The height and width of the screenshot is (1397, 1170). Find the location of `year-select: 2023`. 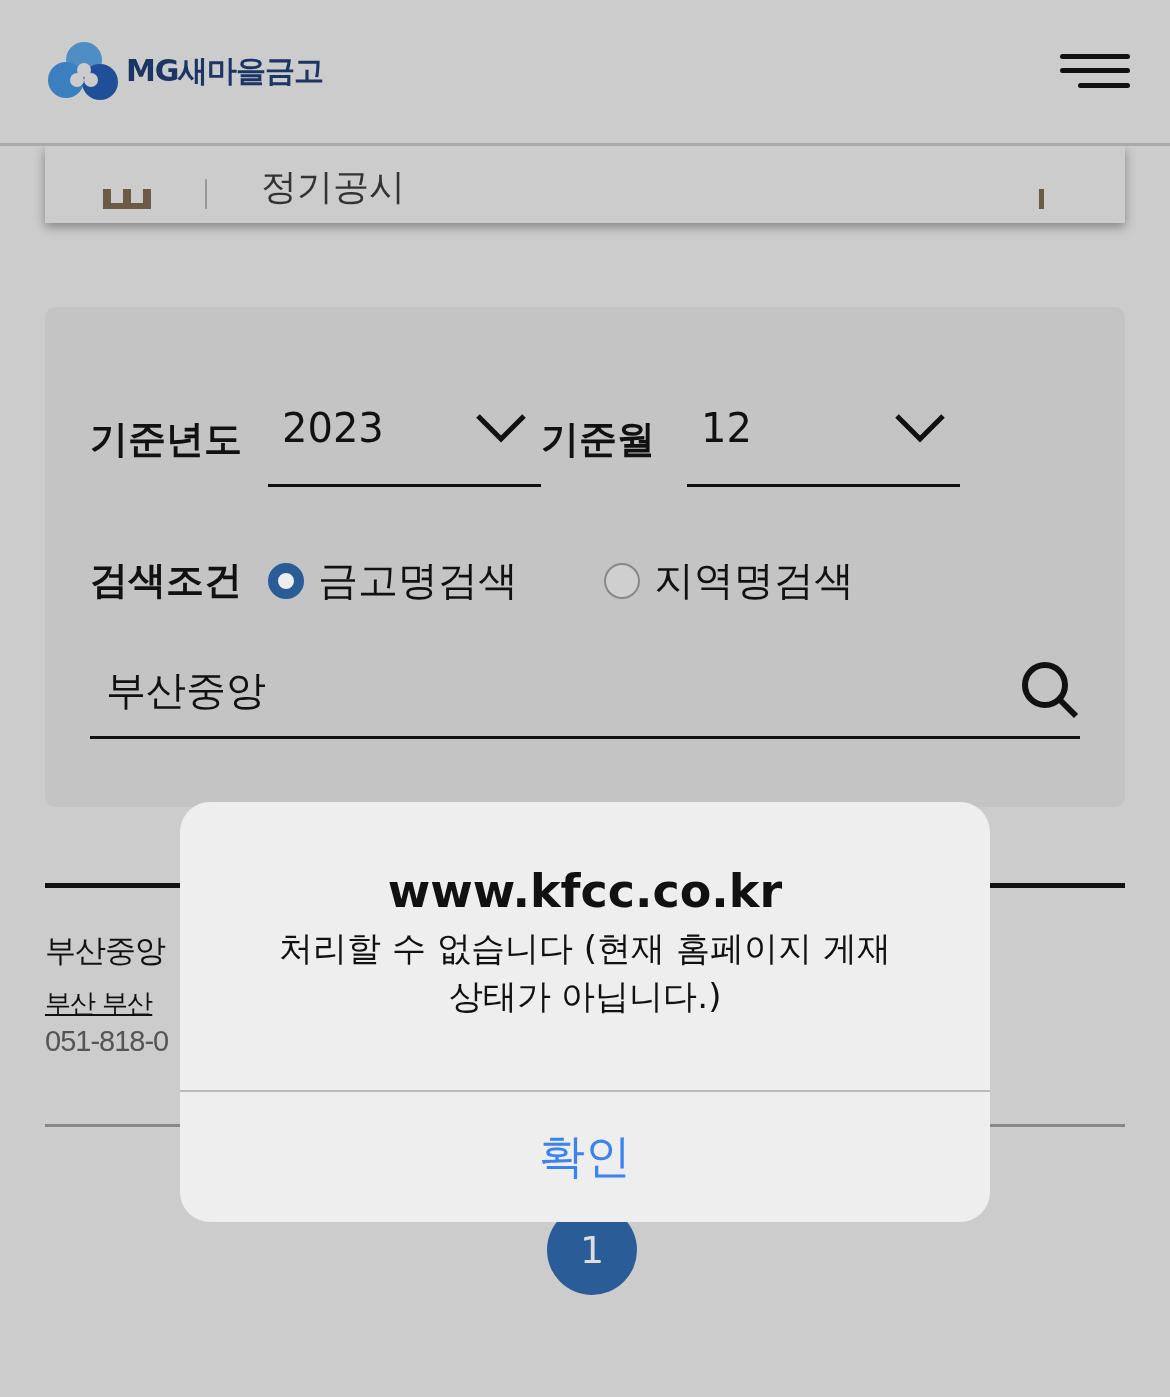

year-select: 2023 is located at coordinates (404, 442).